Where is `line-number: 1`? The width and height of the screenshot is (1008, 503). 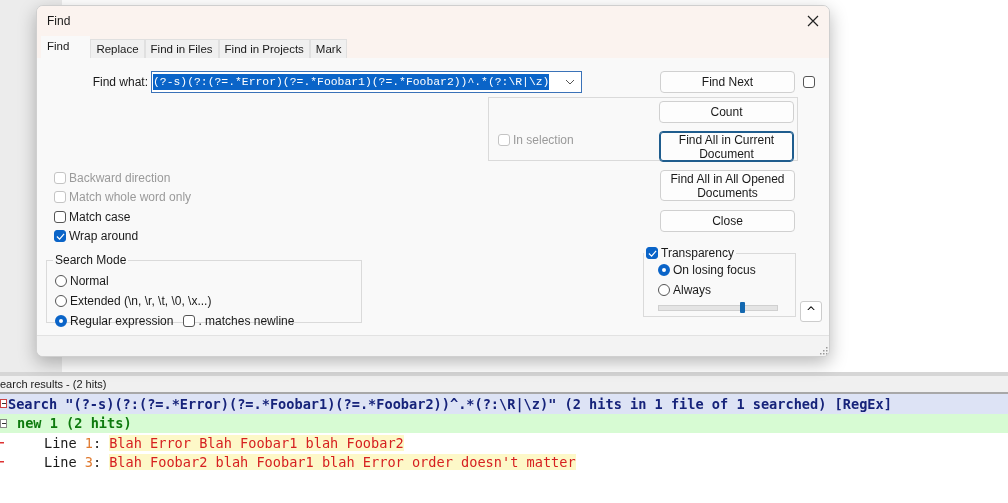
line-number: 1 is located at coordinates (88, 442).